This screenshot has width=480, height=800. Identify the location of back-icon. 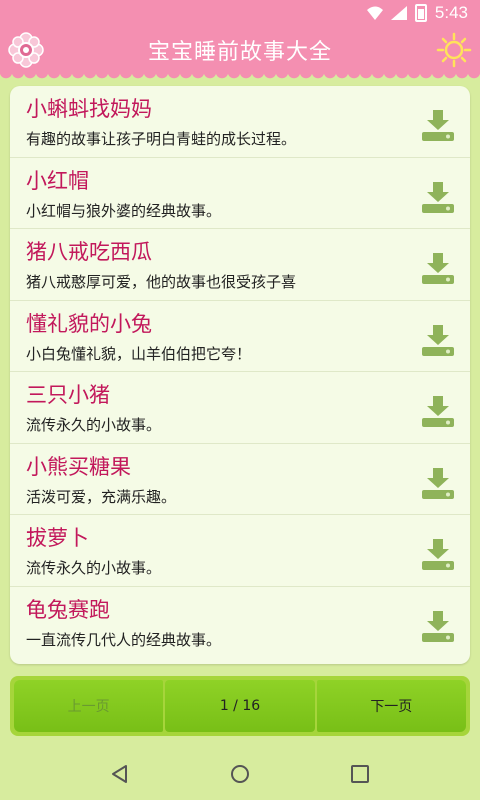
(120, 774).